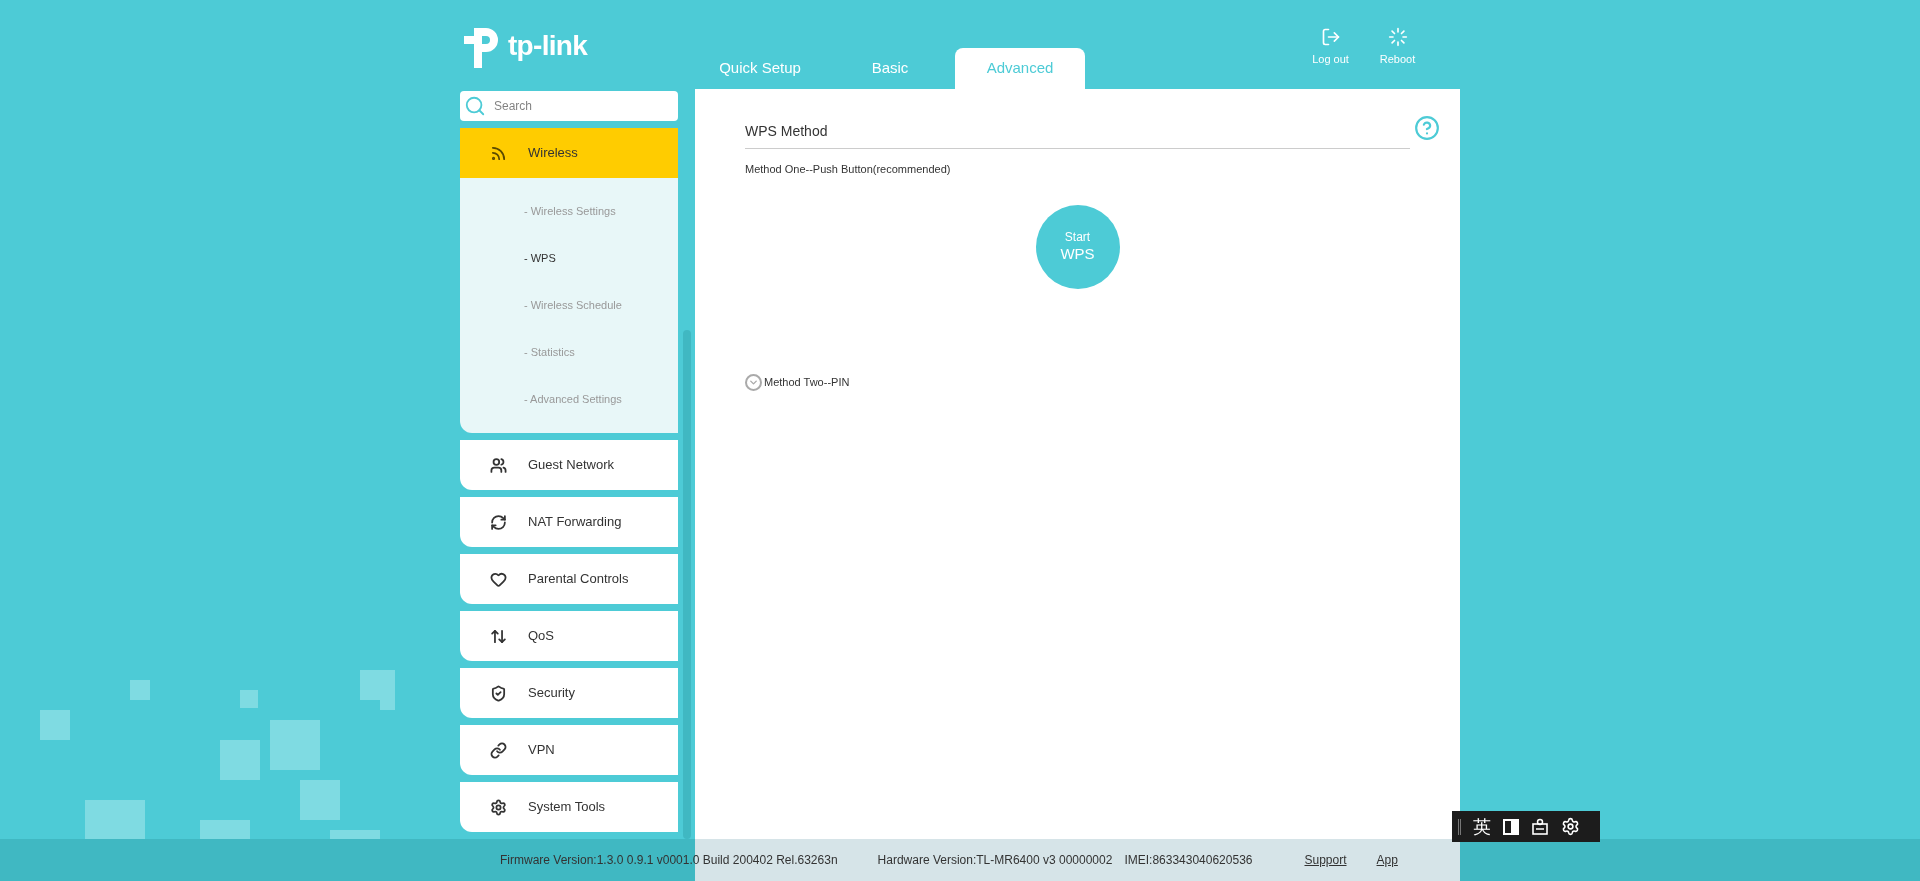  What do you see at coordinates (995, 860) in the screenshot?
I see `hardware-version: Hardware Version:TL-MR6400 v3 00000002` at bounding box center [995, 860].